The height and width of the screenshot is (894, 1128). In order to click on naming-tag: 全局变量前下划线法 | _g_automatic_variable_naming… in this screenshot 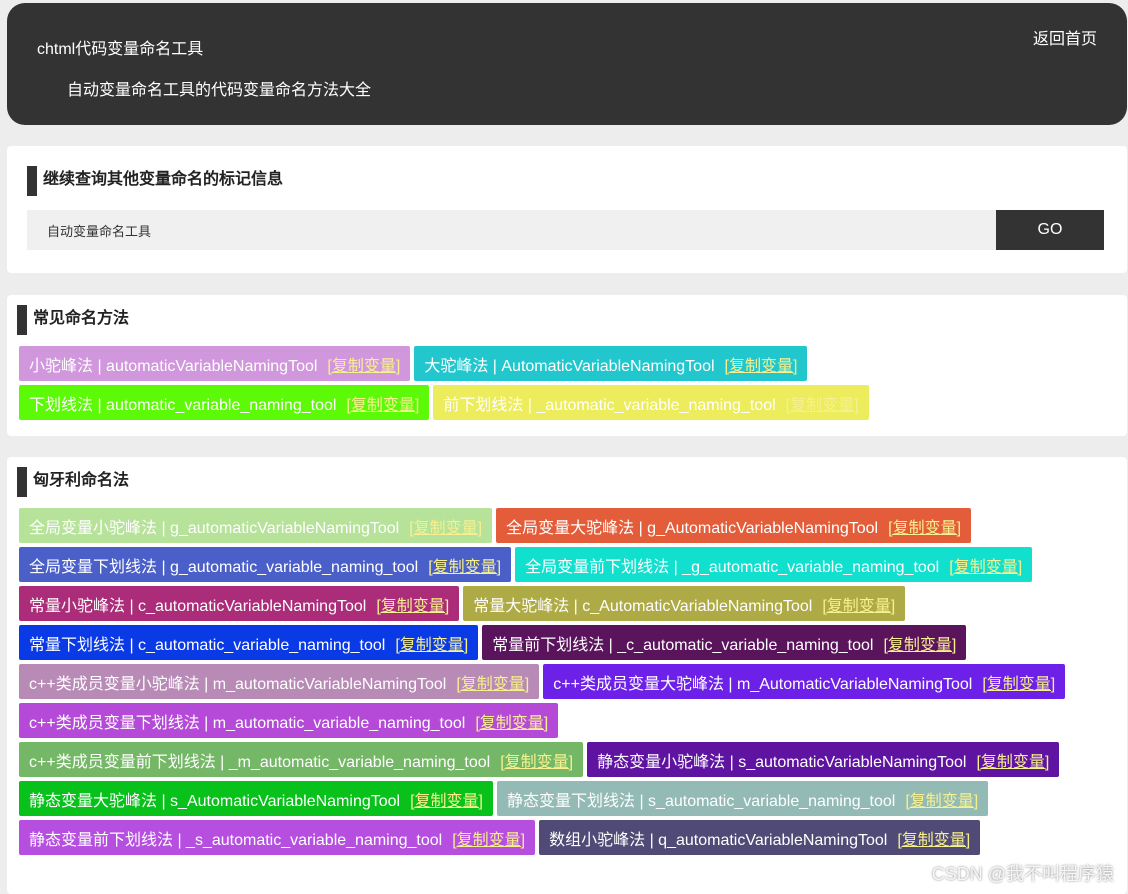, I will do `click(774, 564)`.